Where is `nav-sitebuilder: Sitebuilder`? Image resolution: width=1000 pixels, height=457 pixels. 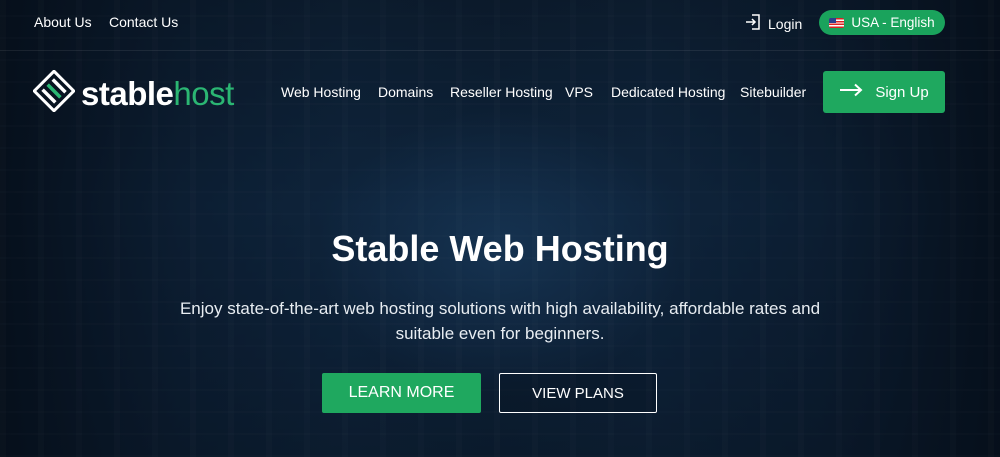 nav-sitebuilder: Sitebuilder is located at coordinates (773, 92).